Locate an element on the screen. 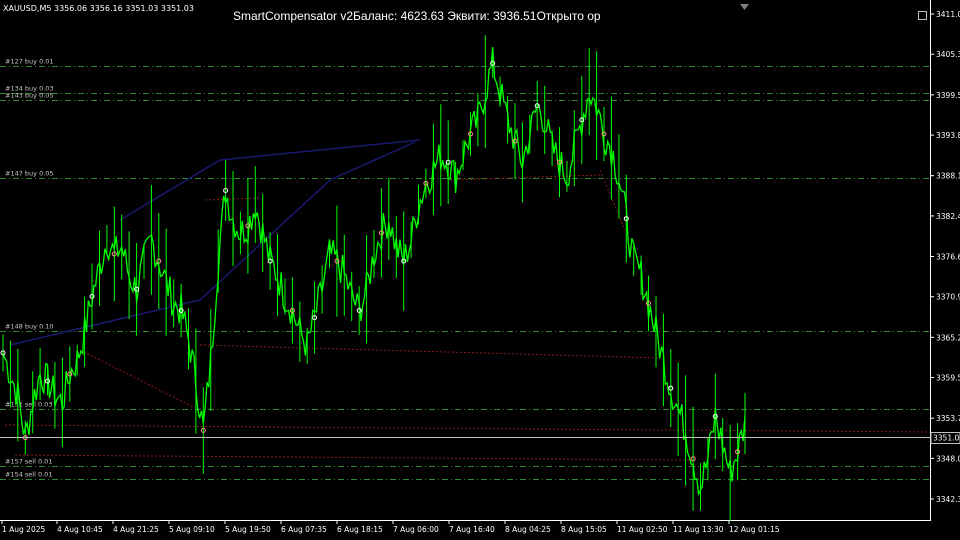 The image size is (960, 540). price-tick-label: 3399.55 is located at coordinates (948, 95).